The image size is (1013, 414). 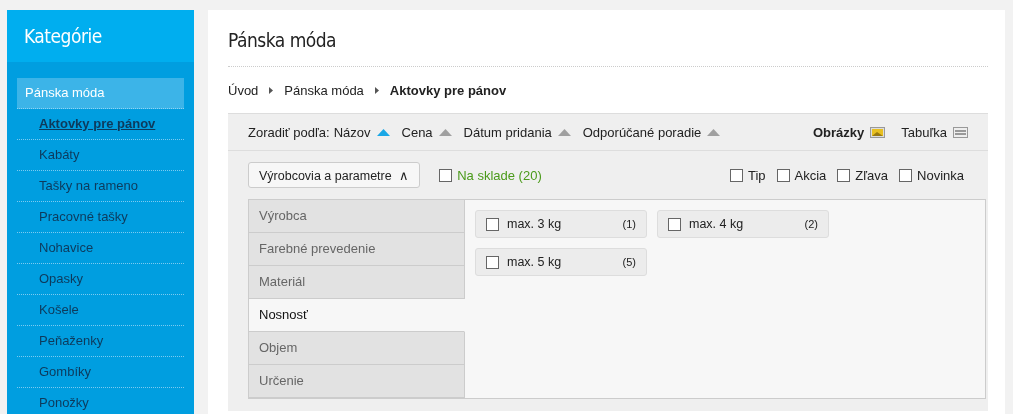 I want to click on in-stock-label: Na sklade (20), so click(x=499, y=175).